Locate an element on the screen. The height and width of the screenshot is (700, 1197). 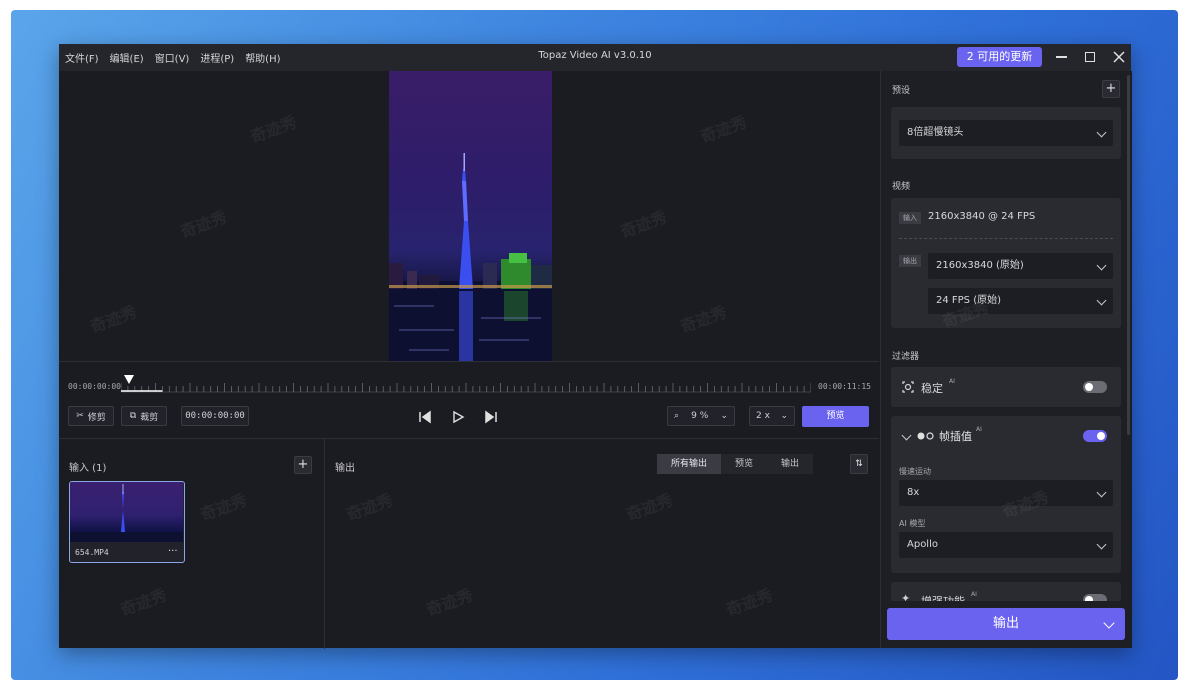
ai-model-value: Apollo is located at coordinates (922, 544).